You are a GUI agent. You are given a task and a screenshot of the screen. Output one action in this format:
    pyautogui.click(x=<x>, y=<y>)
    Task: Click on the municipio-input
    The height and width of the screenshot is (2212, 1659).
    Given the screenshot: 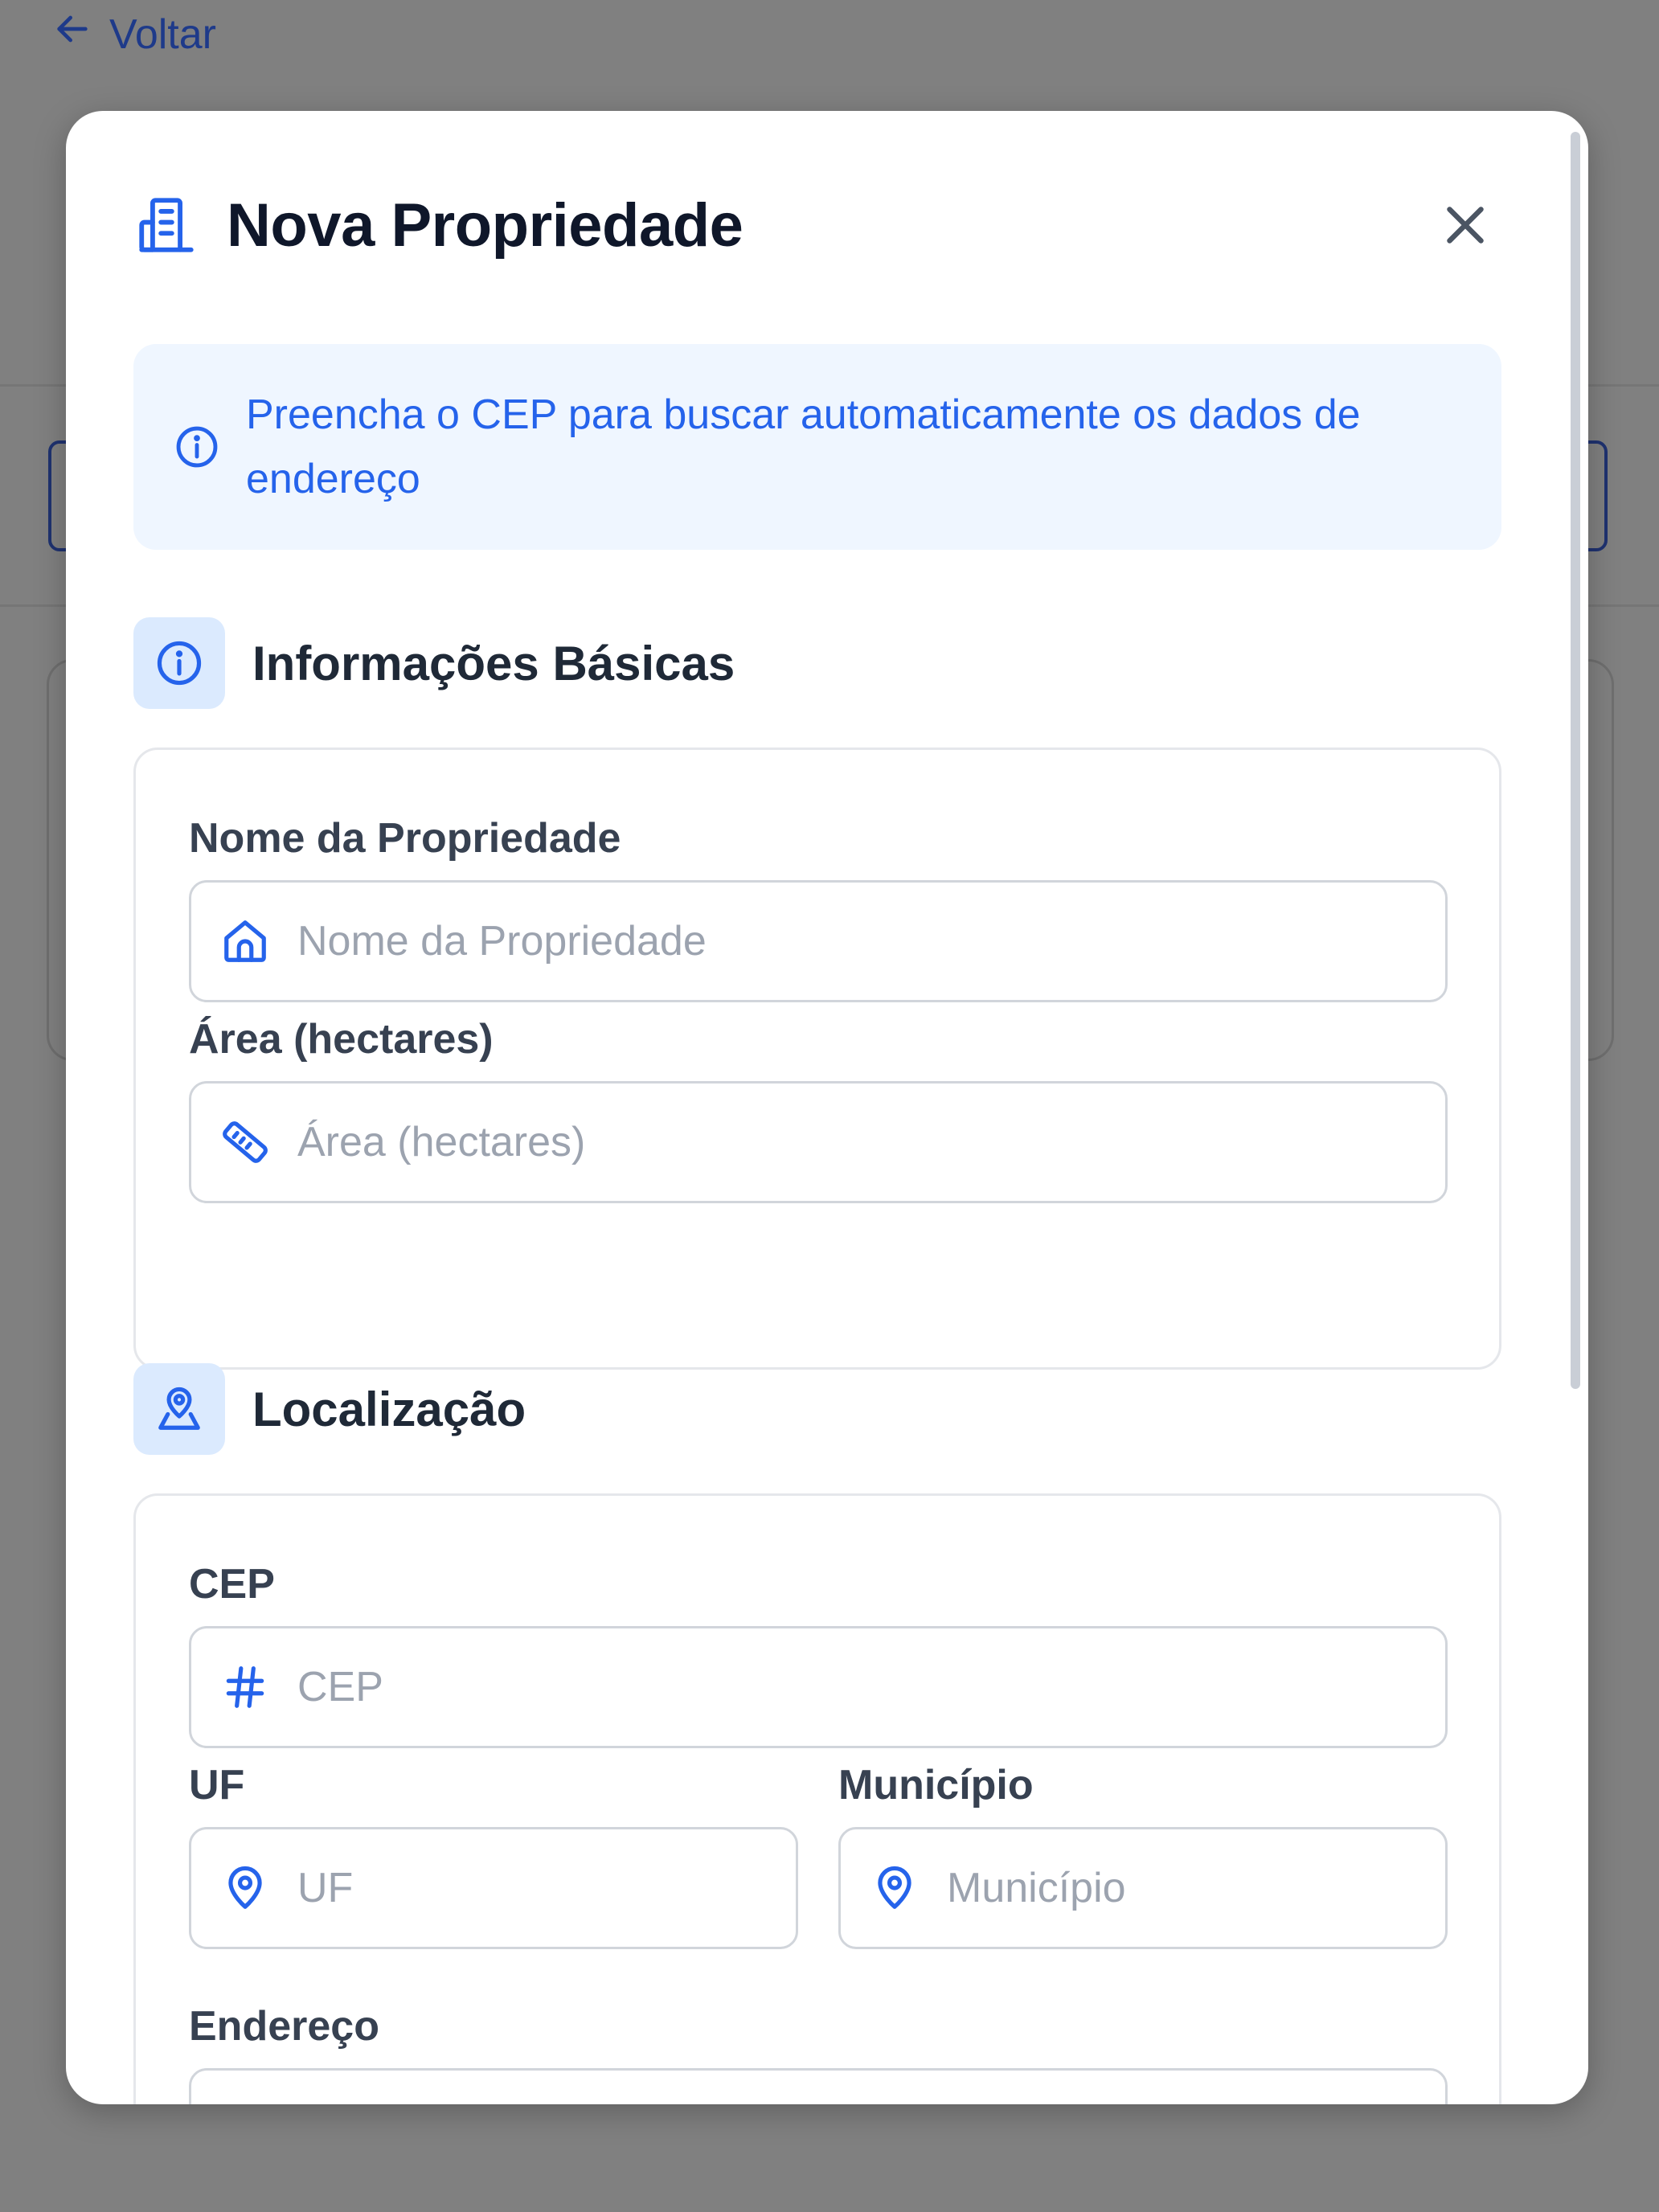 What is the action you would take?
    pyautogui.click(x=1196, y=1888)
    